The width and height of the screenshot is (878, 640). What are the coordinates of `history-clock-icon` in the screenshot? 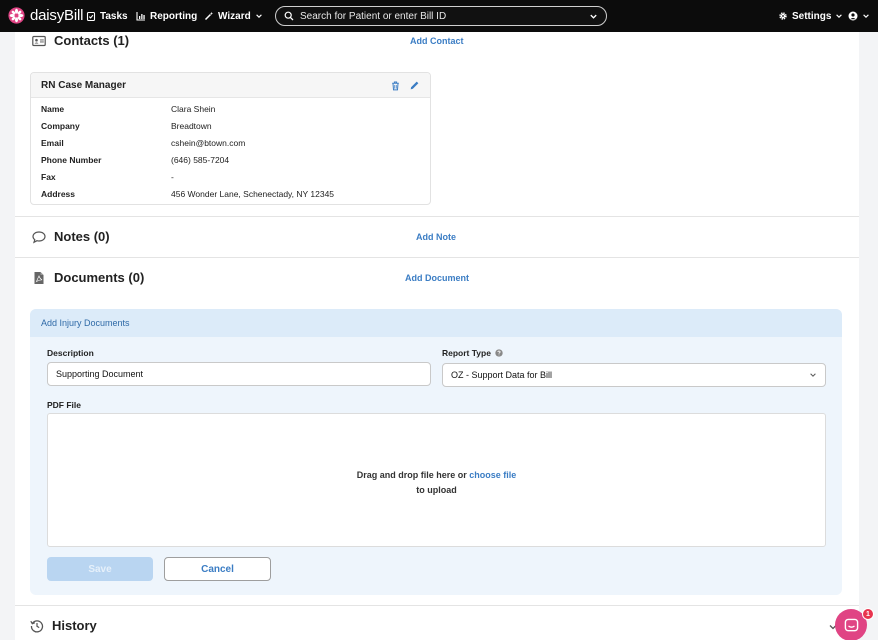 It's located at (37, 626).